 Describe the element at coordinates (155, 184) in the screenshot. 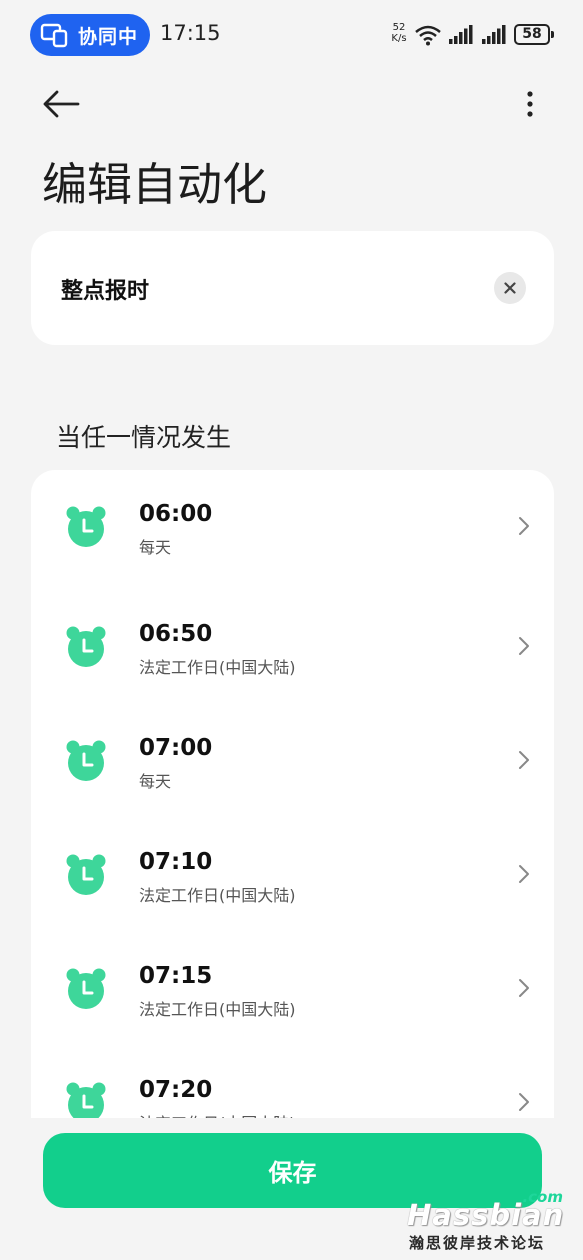

I see `page-title: 编辑自动化` at that location.